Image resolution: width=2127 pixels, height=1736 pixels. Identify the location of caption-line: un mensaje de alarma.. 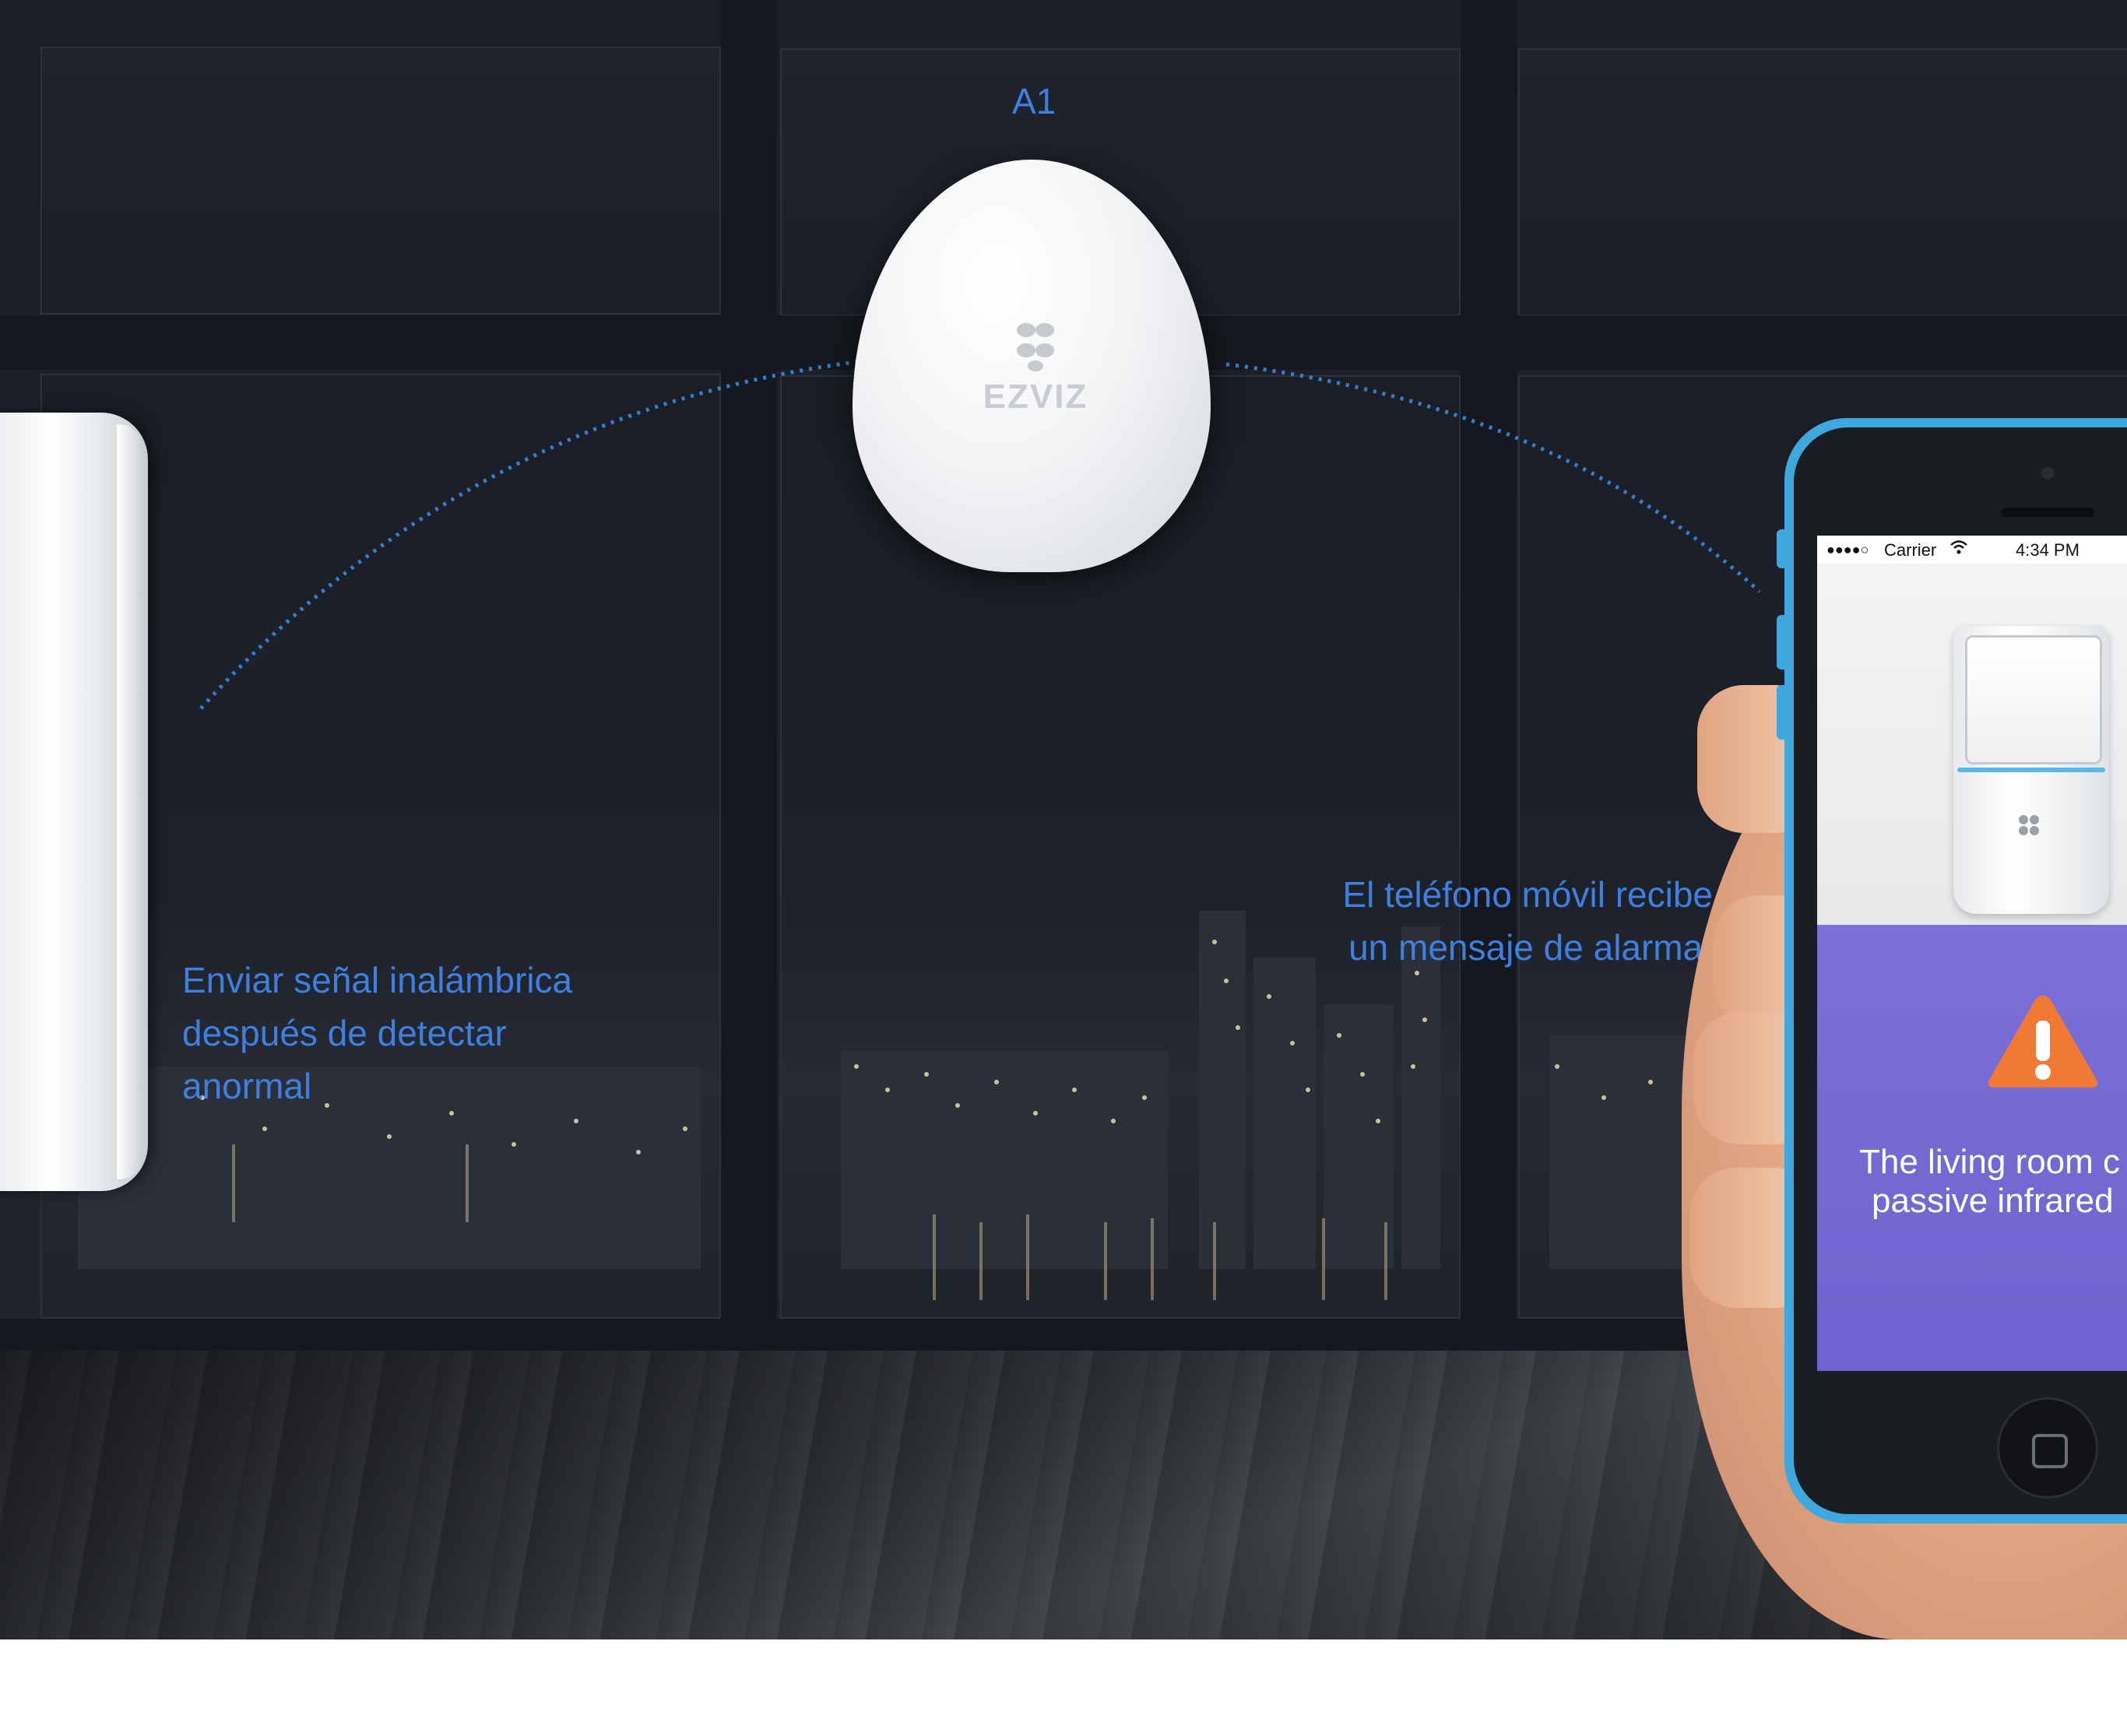
(1530, 947).